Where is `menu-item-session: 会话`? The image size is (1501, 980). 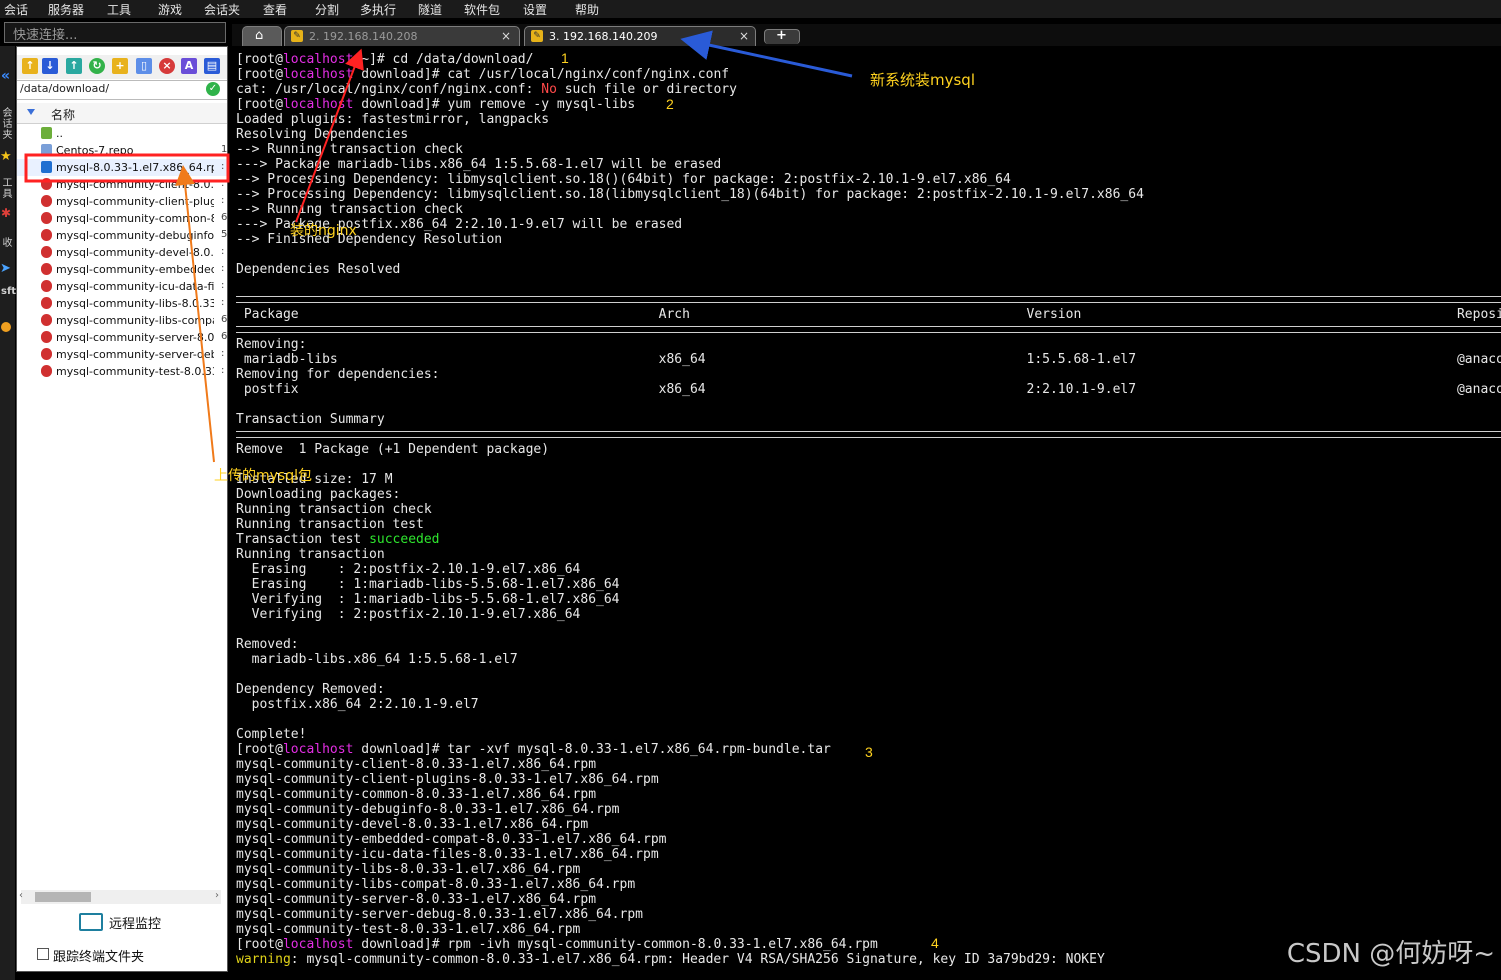
menu-item-session: 会话 is located at coordinates (16, 9).